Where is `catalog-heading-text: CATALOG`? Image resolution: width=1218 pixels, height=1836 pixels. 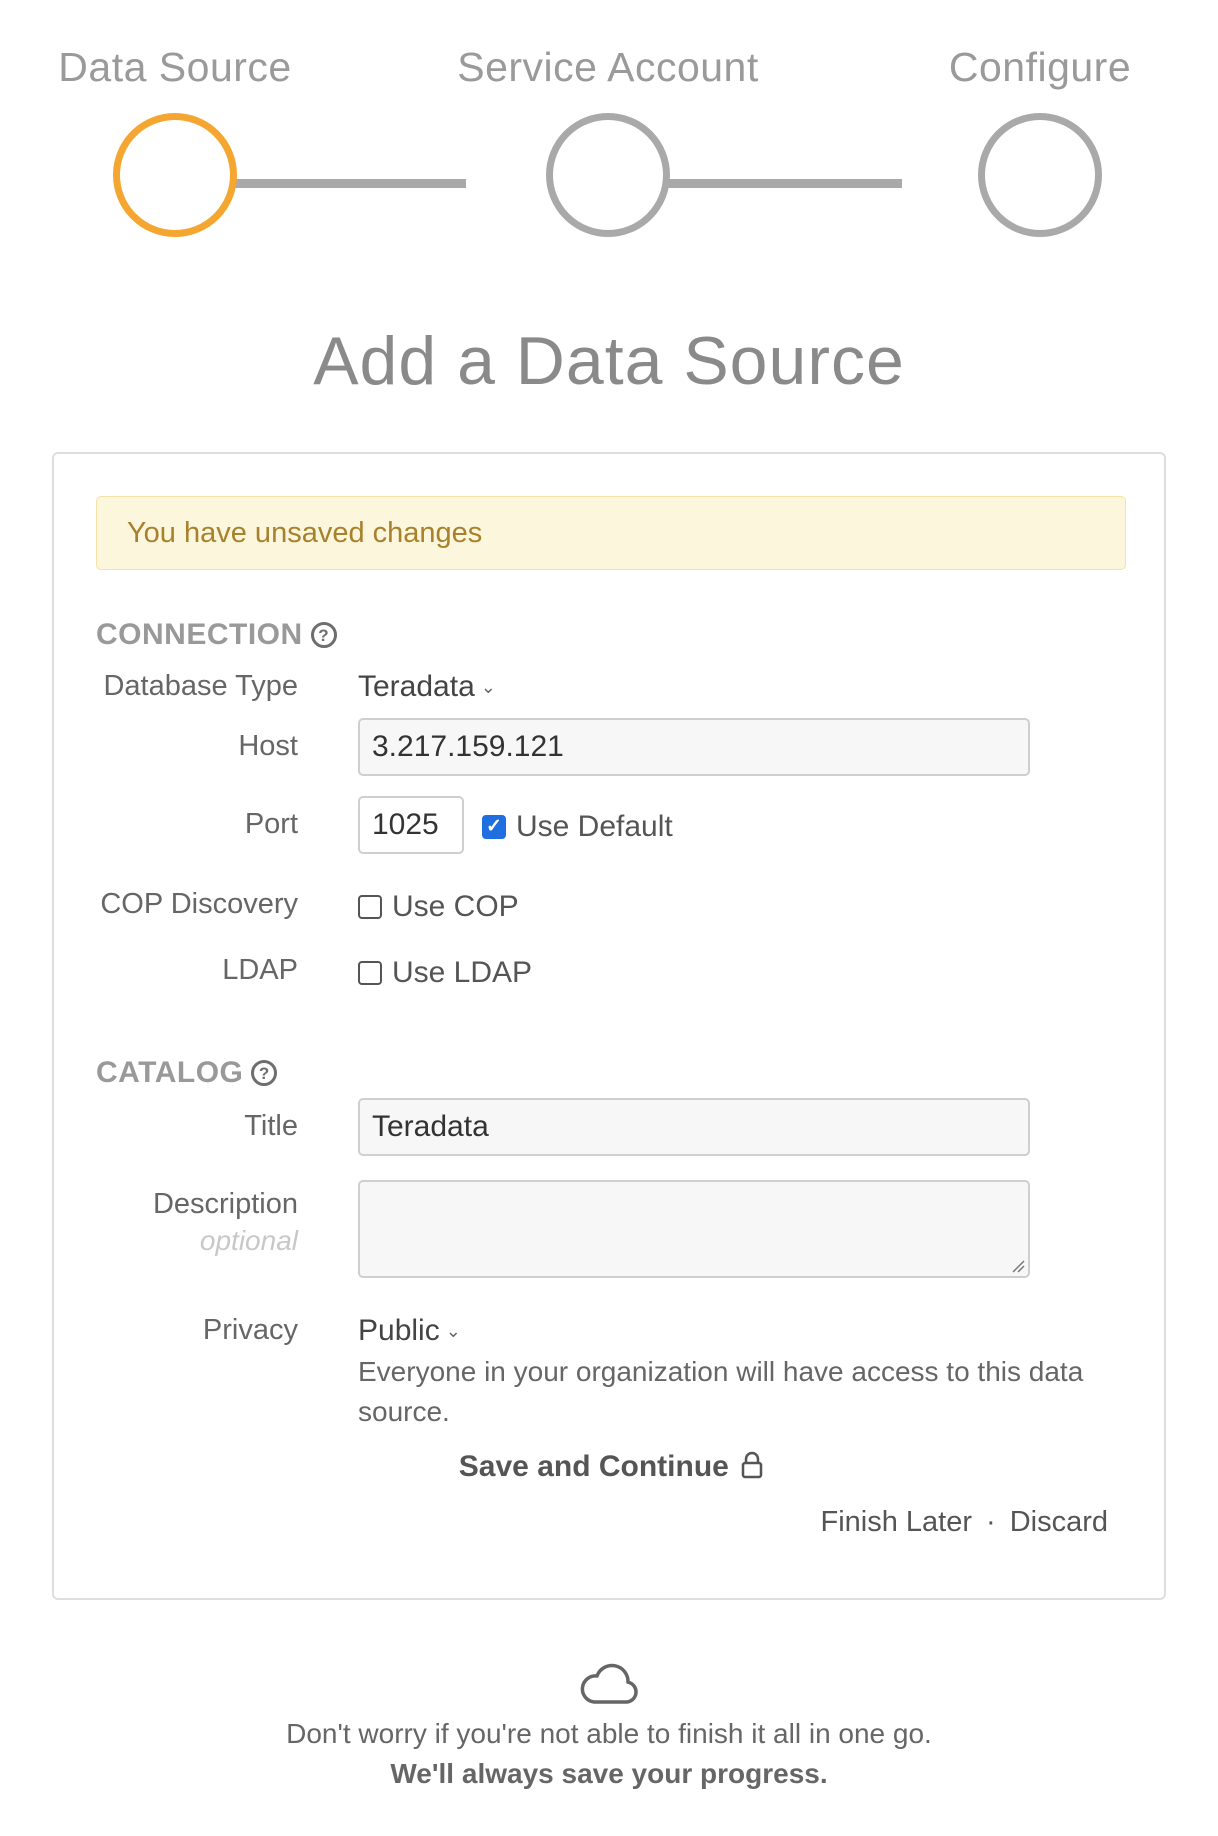
catalog-heading-text: CATALOG is located at coordinates (170, 1072).